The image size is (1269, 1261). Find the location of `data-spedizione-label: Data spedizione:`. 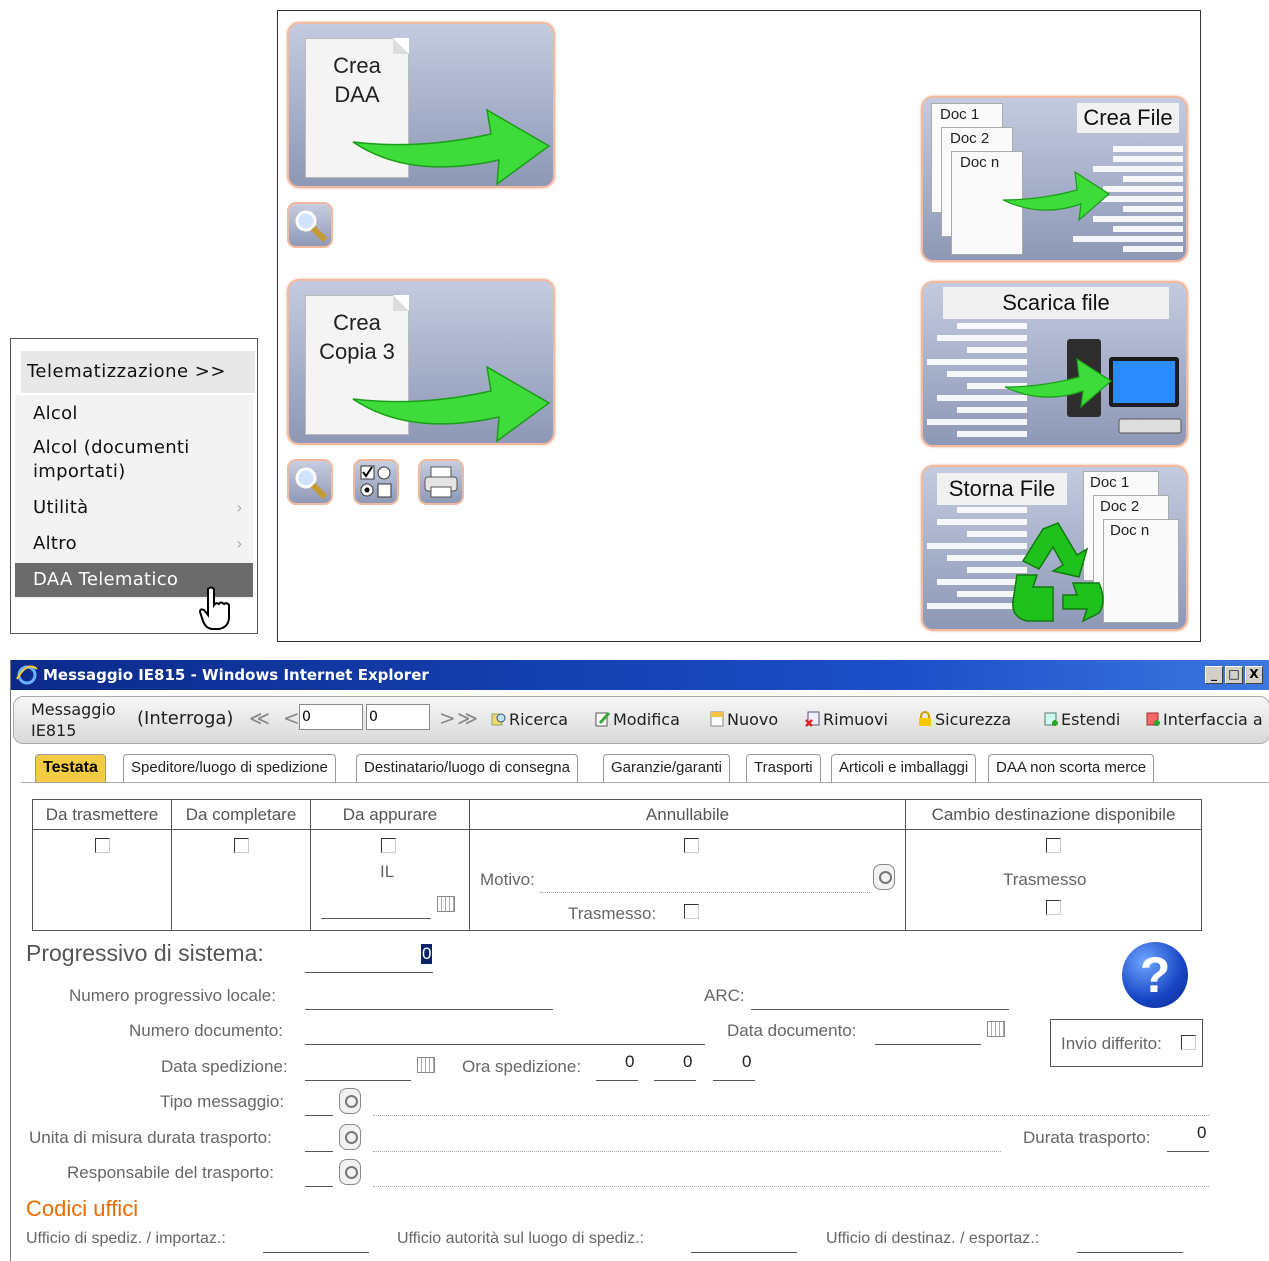

data-spedizione-label: Data spedizione: is located at coordinates (224, 1066).